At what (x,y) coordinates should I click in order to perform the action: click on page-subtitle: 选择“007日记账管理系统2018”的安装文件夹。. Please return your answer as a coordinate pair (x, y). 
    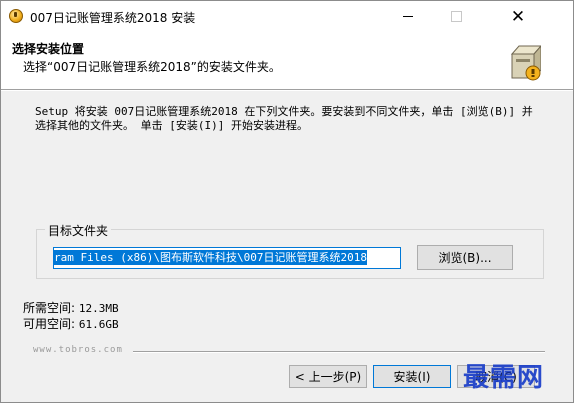
    Looking at the image, I should click on (152, 67).